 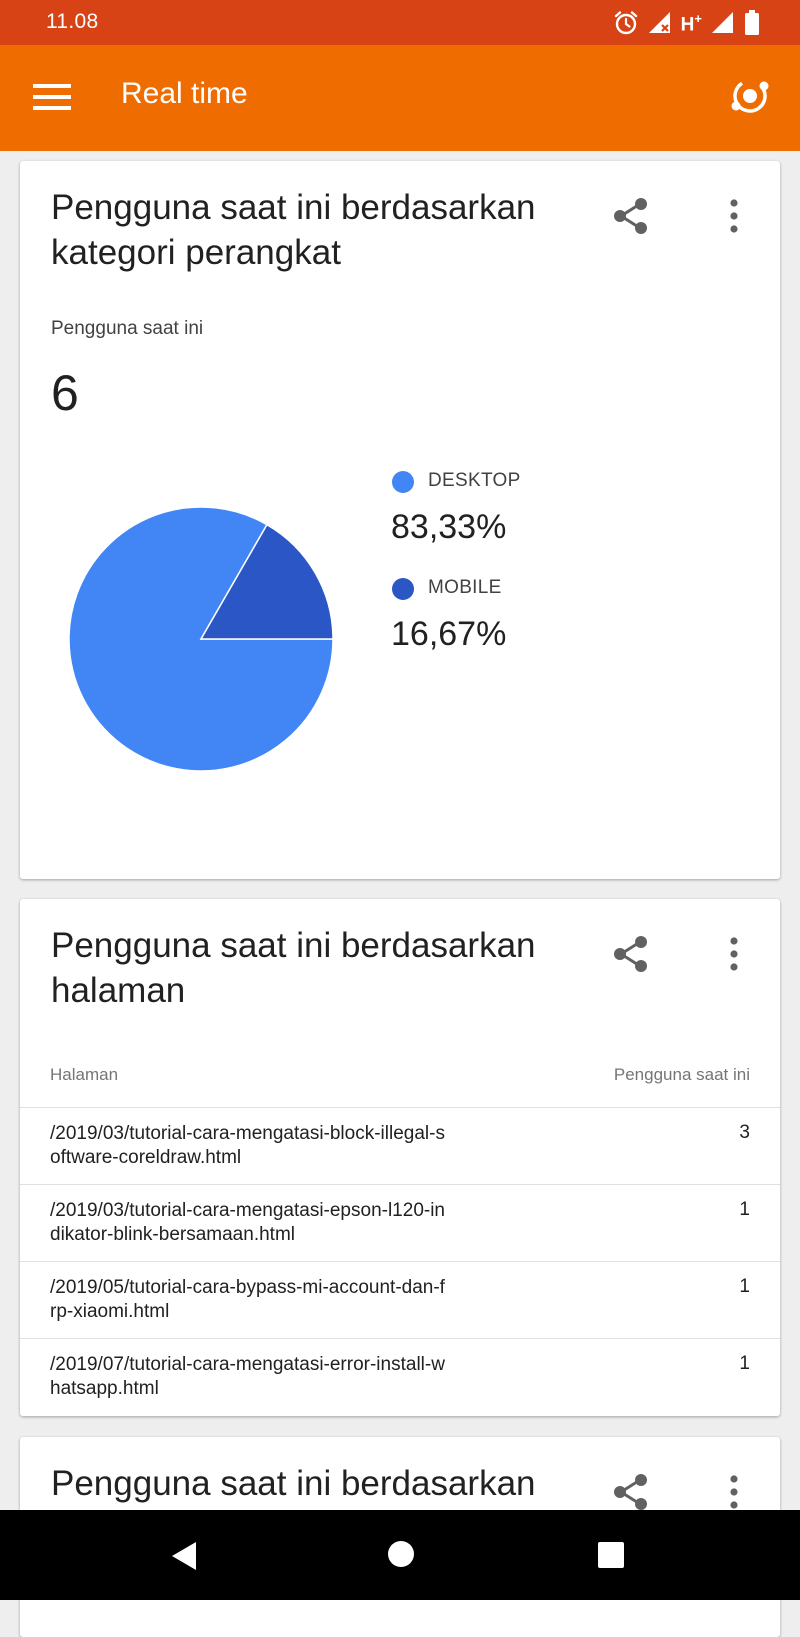 What do you see at coordinates (184, 93) in the screenshot?
I see `page-title: Real time` at bounding box center [184, 93].